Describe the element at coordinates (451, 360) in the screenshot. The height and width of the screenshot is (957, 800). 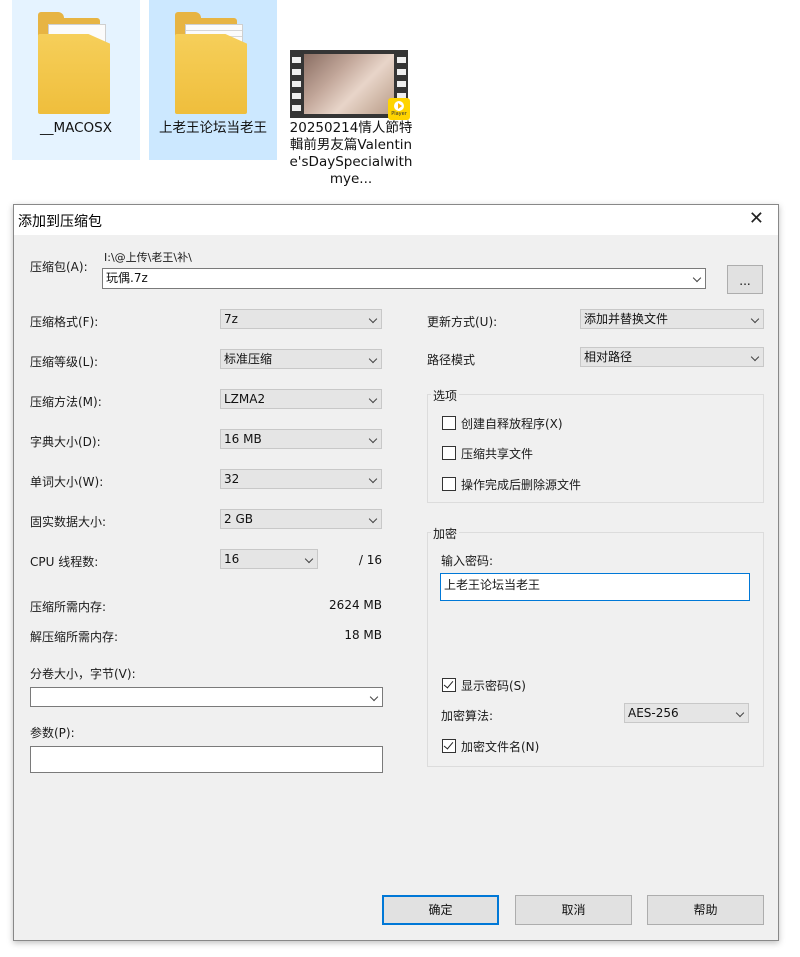
I see `path-mode-label: 路径模式` at that location.